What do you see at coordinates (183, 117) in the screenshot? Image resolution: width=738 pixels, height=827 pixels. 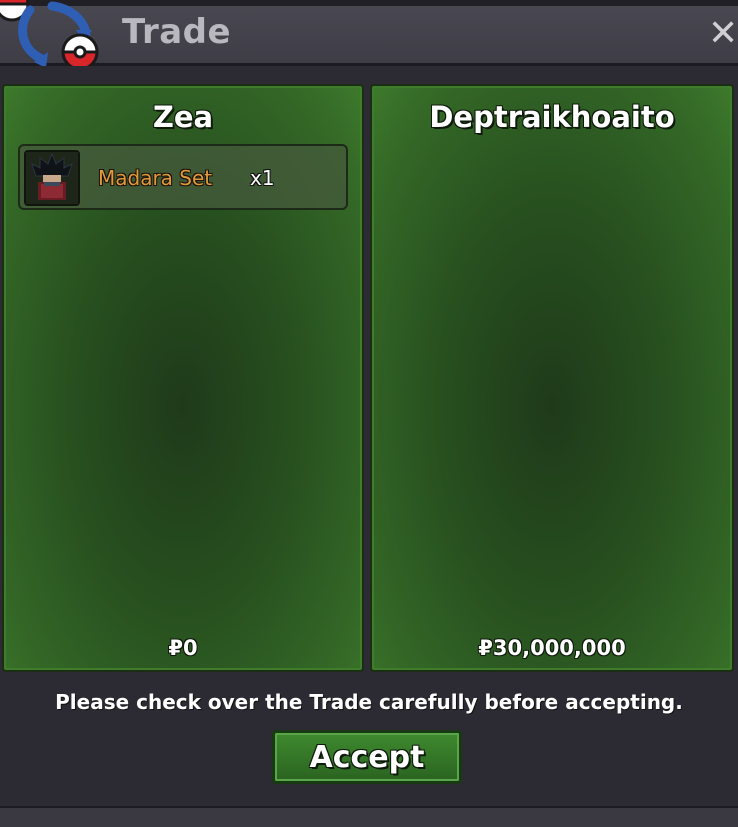 I see `trader-name: Zea` at bounding box center [183, 117].